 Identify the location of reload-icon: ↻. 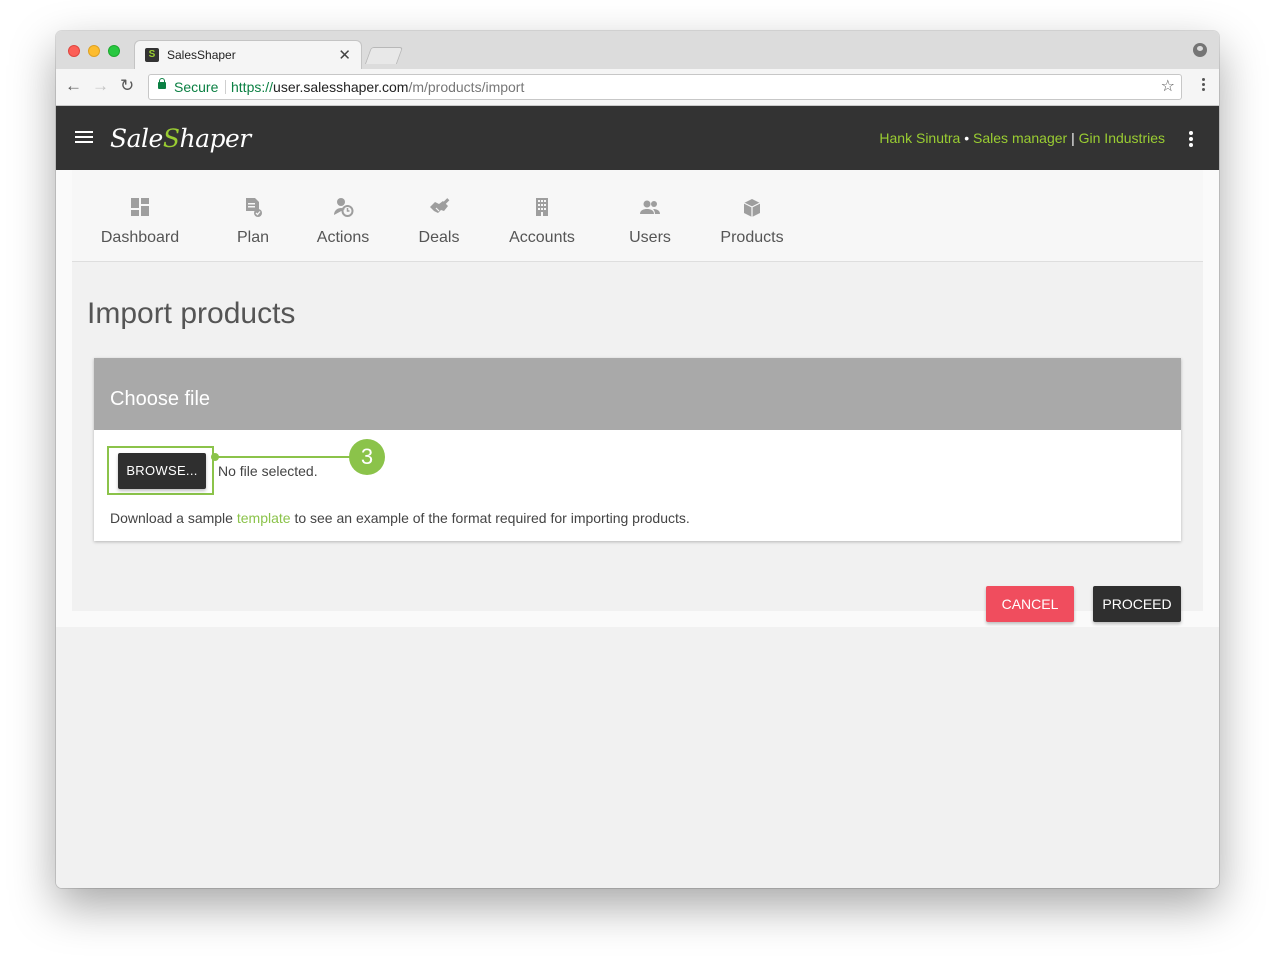
(127, 86).